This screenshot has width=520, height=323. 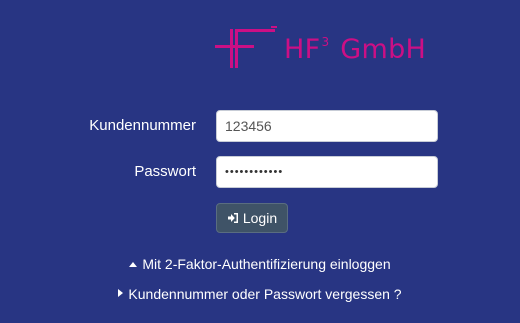 What do you see at coordinates (232, 218) in the screenshot?
I see `sign-in-icon` at bounding box center [232, 218].